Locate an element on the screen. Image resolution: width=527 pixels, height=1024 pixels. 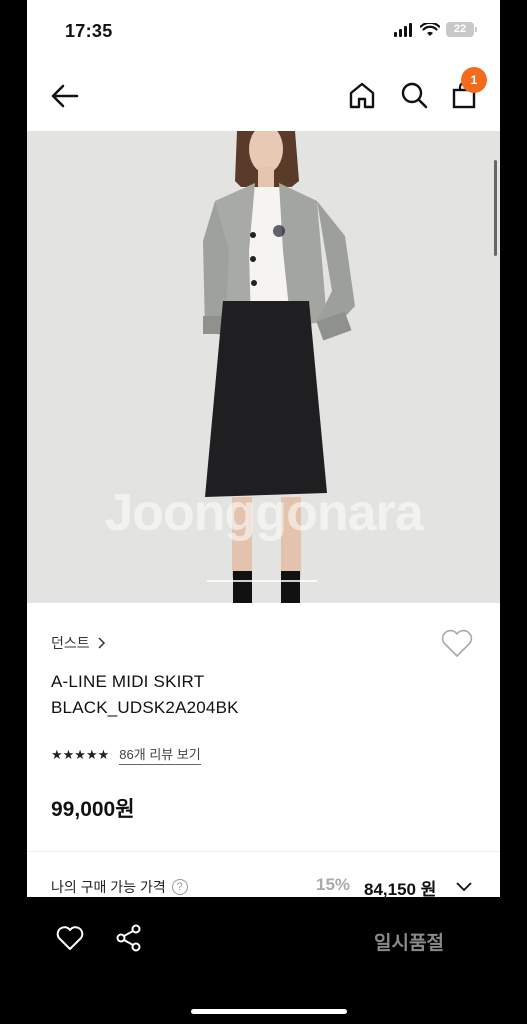
top-navigation: 1 is located at coordinates (263, 96).